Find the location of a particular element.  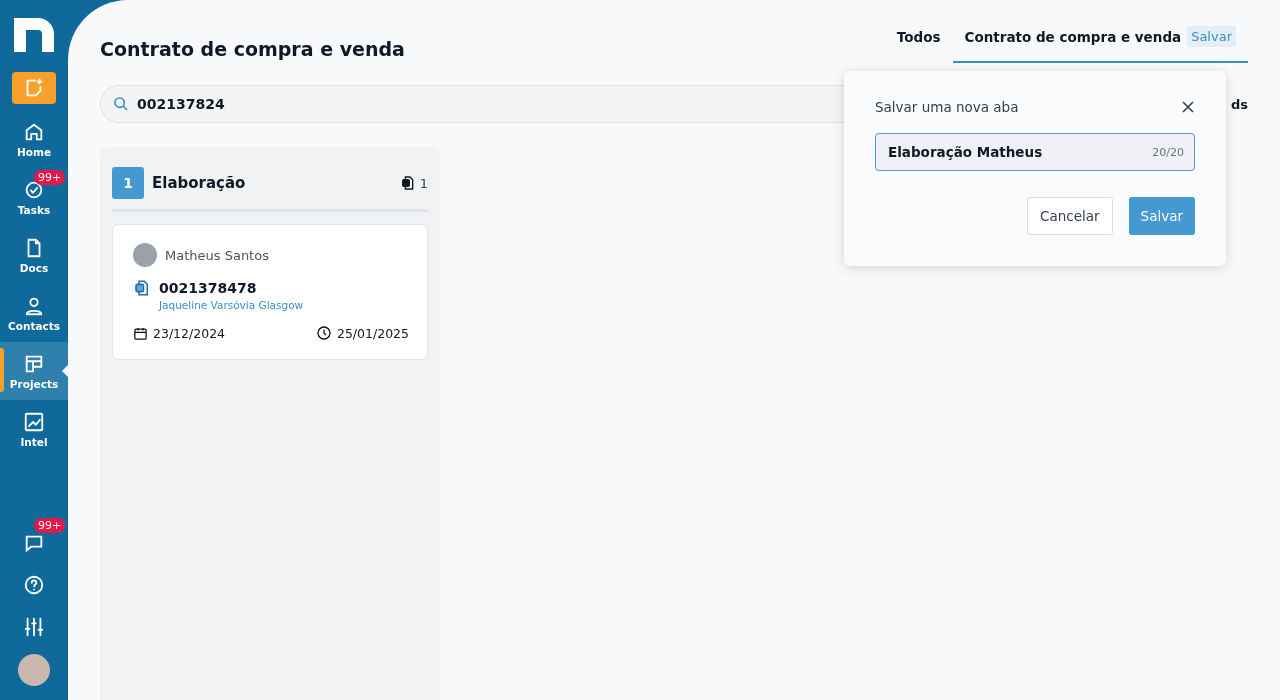

settings-icon is located at coordinates (34, 627).